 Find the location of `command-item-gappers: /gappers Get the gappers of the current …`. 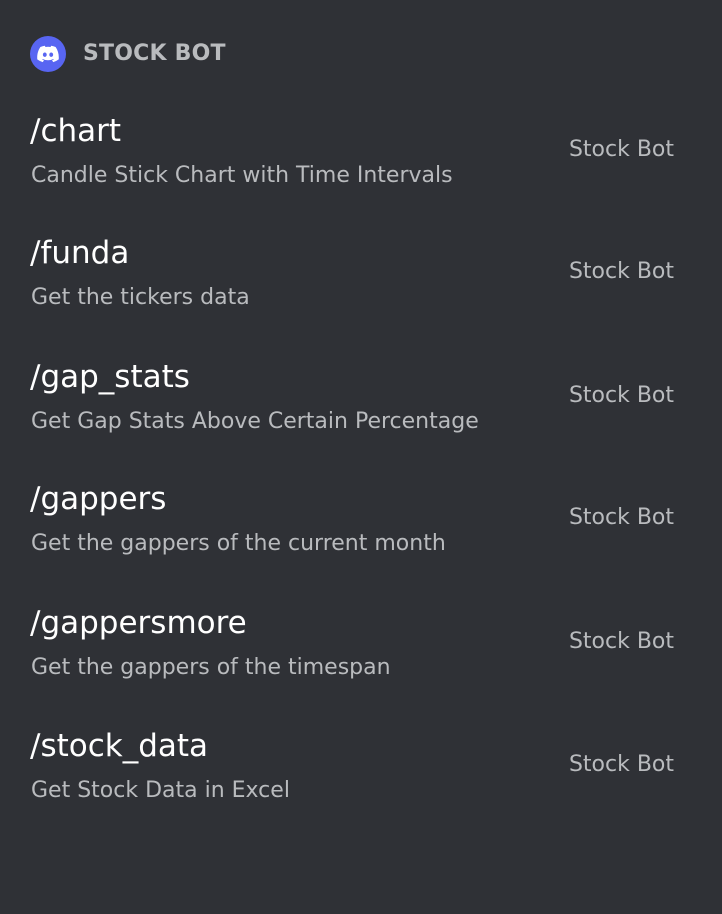

command-item-gappers: /gappers Get the gappers of the current … is located at coordinates (361, 538).